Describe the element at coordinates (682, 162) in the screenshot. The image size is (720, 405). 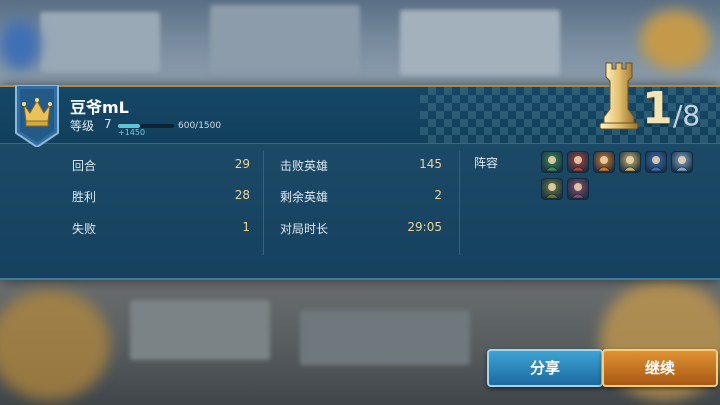
I see `ice-mage-hero-icon` at that location.